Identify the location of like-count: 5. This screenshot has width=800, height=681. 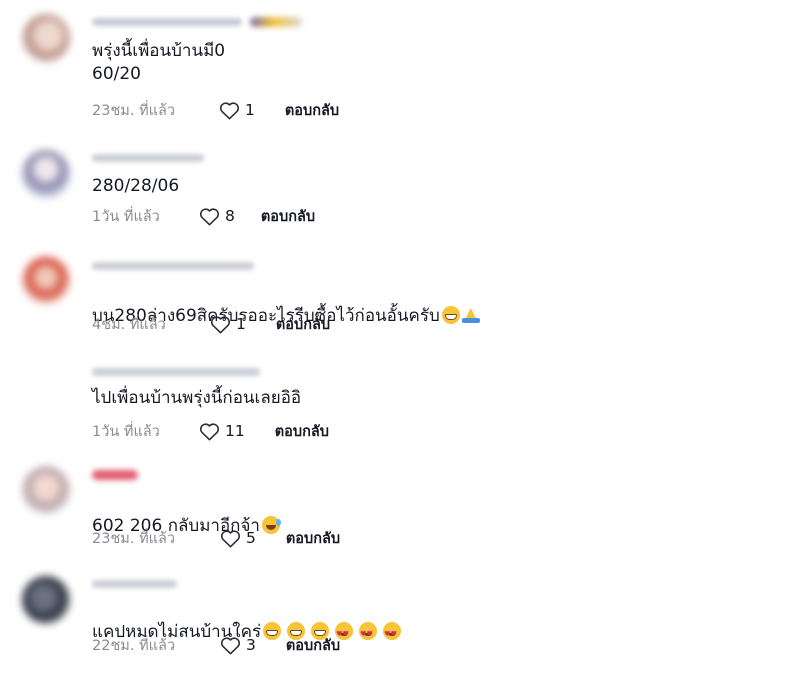
(251, 538).